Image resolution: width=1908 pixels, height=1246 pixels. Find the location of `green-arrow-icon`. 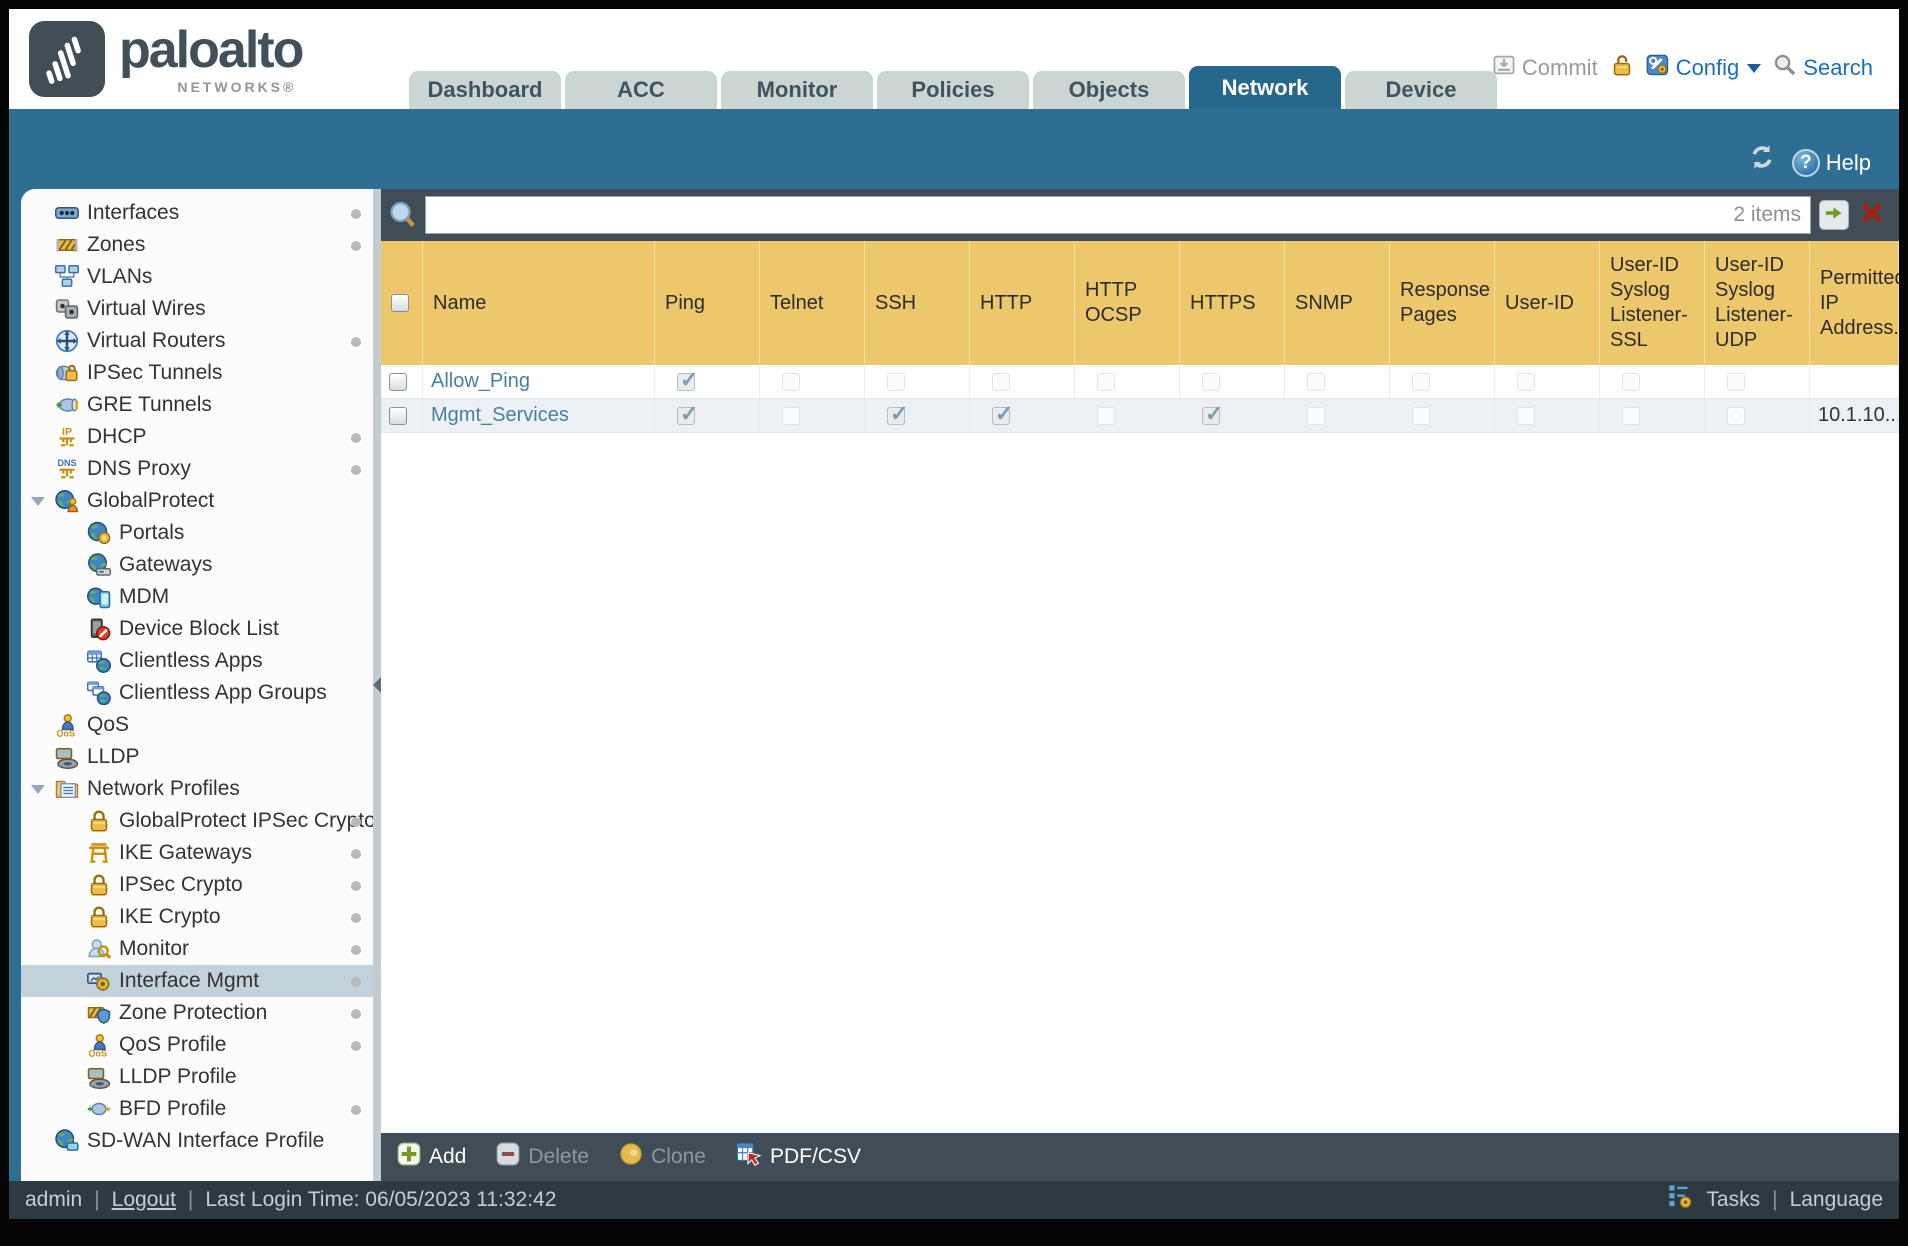

green-arrow-icon is located at coordinates (1834, 215).